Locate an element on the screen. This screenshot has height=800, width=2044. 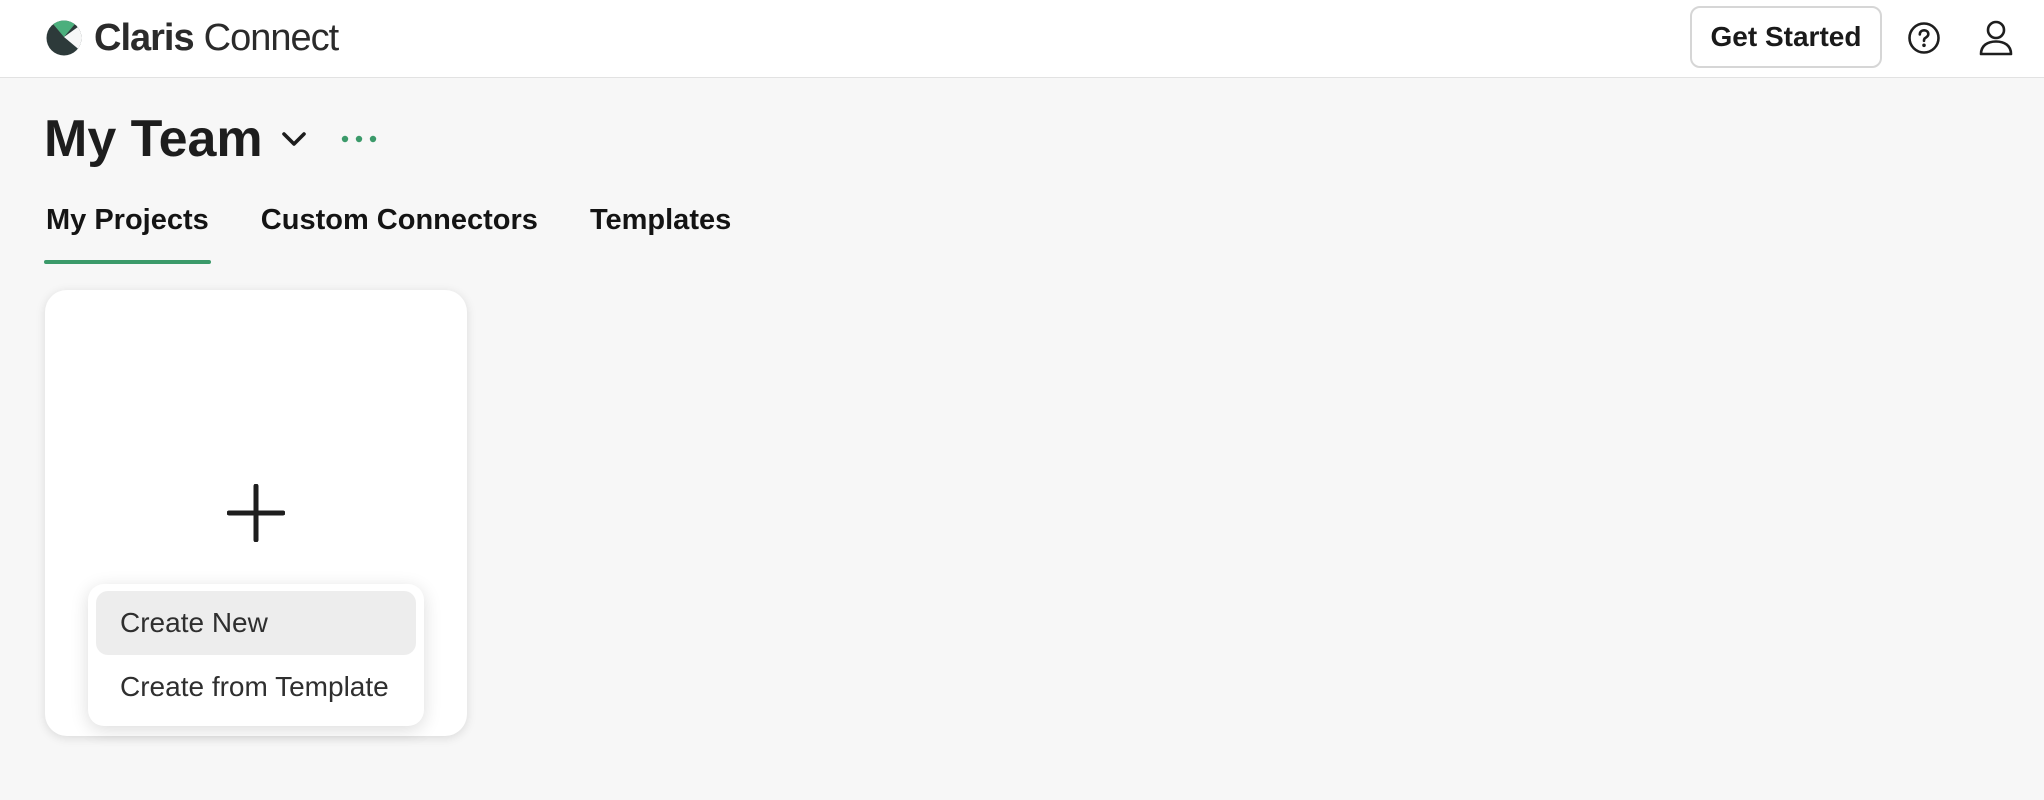
logo-brand-text: Claris is located at coordinates (144, 38).